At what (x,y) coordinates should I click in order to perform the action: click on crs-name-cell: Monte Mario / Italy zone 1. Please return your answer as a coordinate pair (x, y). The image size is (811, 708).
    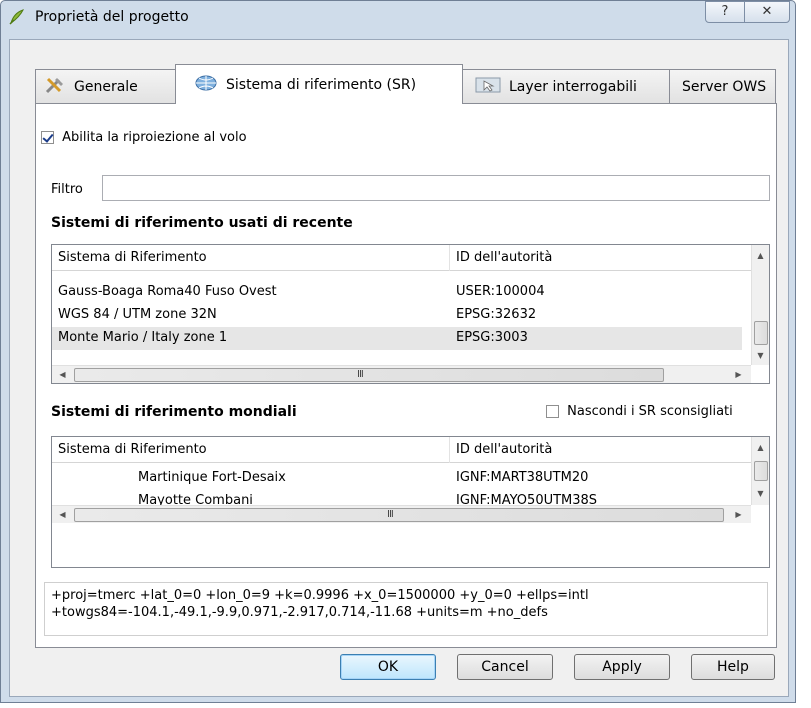
    Looking at the image, I should click on (143, 337).